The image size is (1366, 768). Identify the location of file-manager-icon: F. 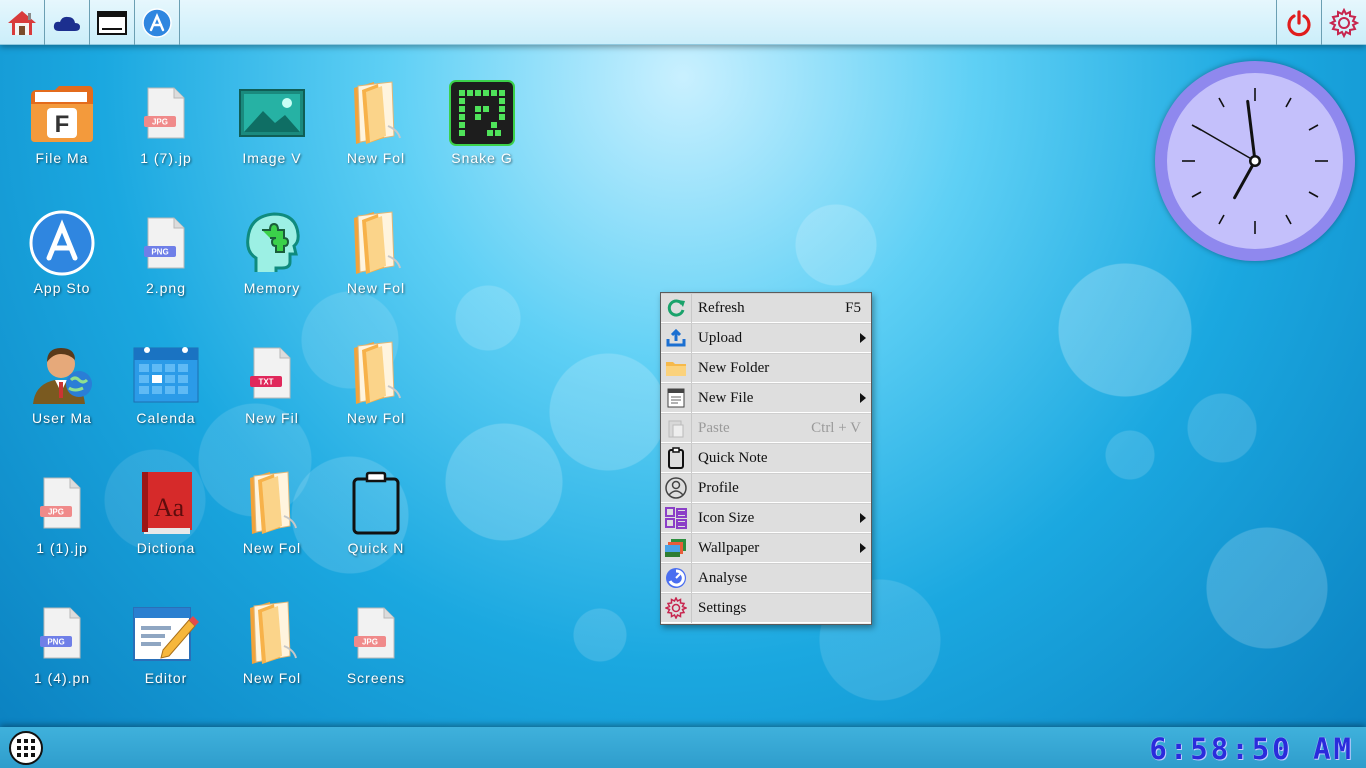
(62, 113).